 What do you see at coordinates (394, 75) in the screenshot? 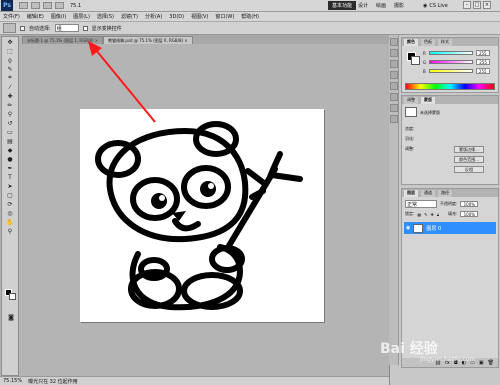
I see `clone-source-icon` at bounding box center [394, 75].